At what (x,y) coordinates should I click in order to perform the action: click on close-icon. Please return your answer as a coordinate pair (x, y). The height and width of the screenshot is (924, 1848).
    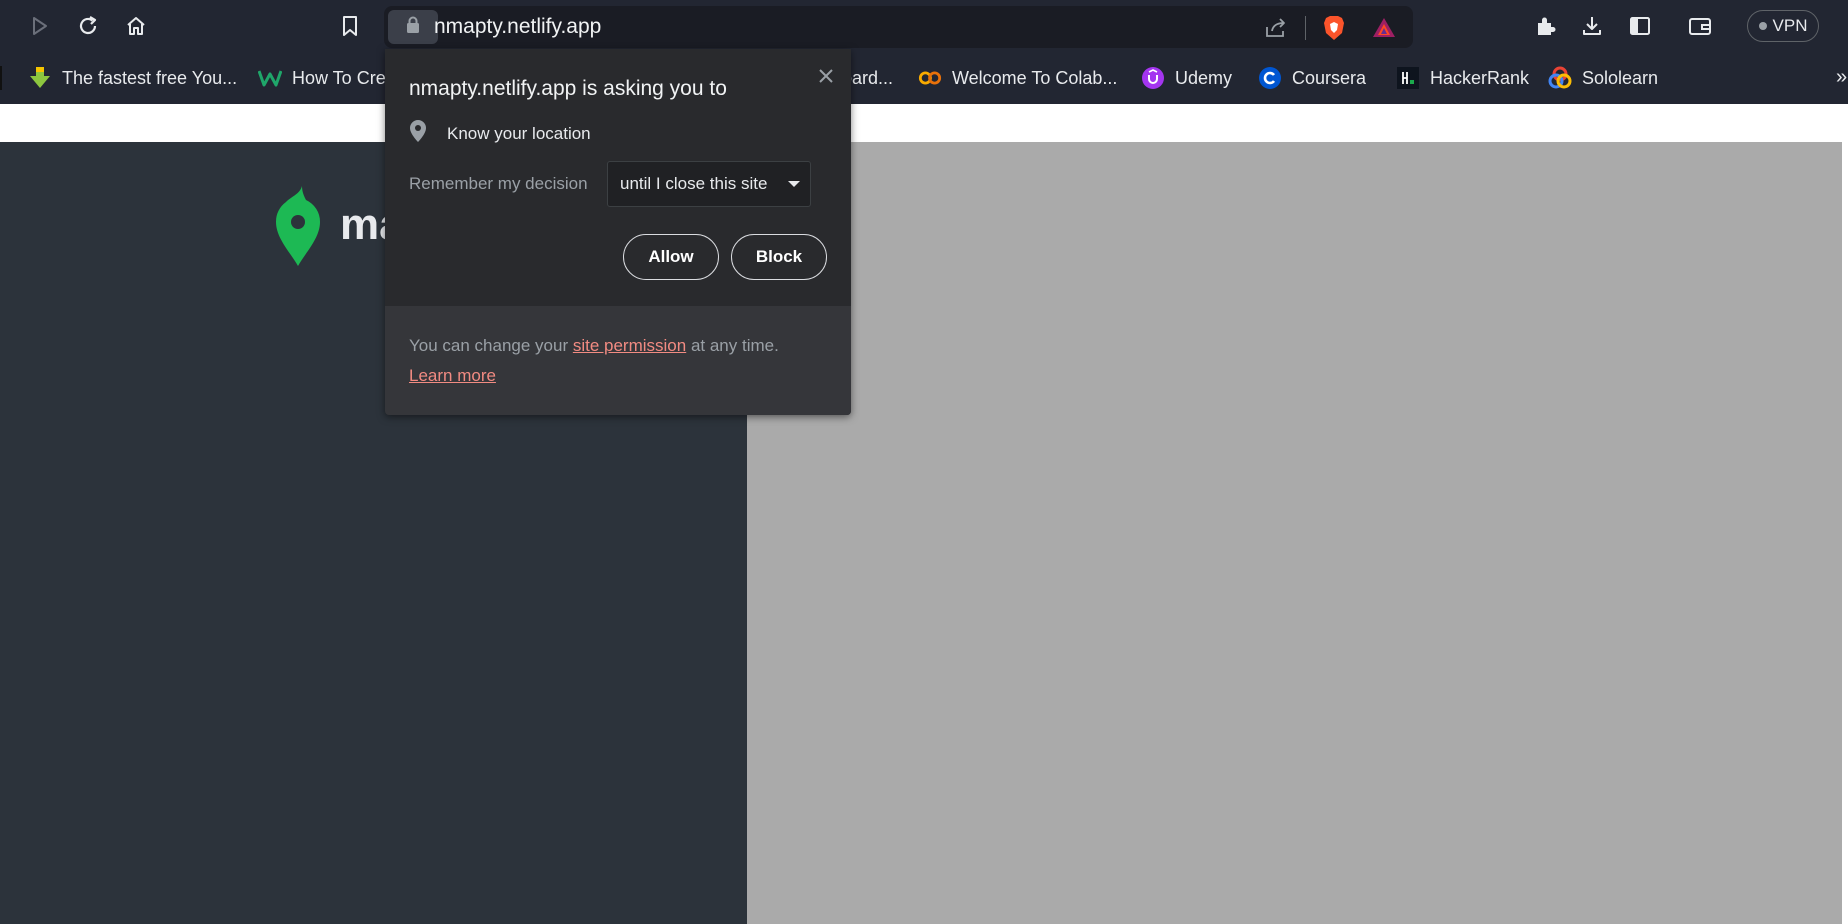
    Looking at the image, I should click on (826, 76).